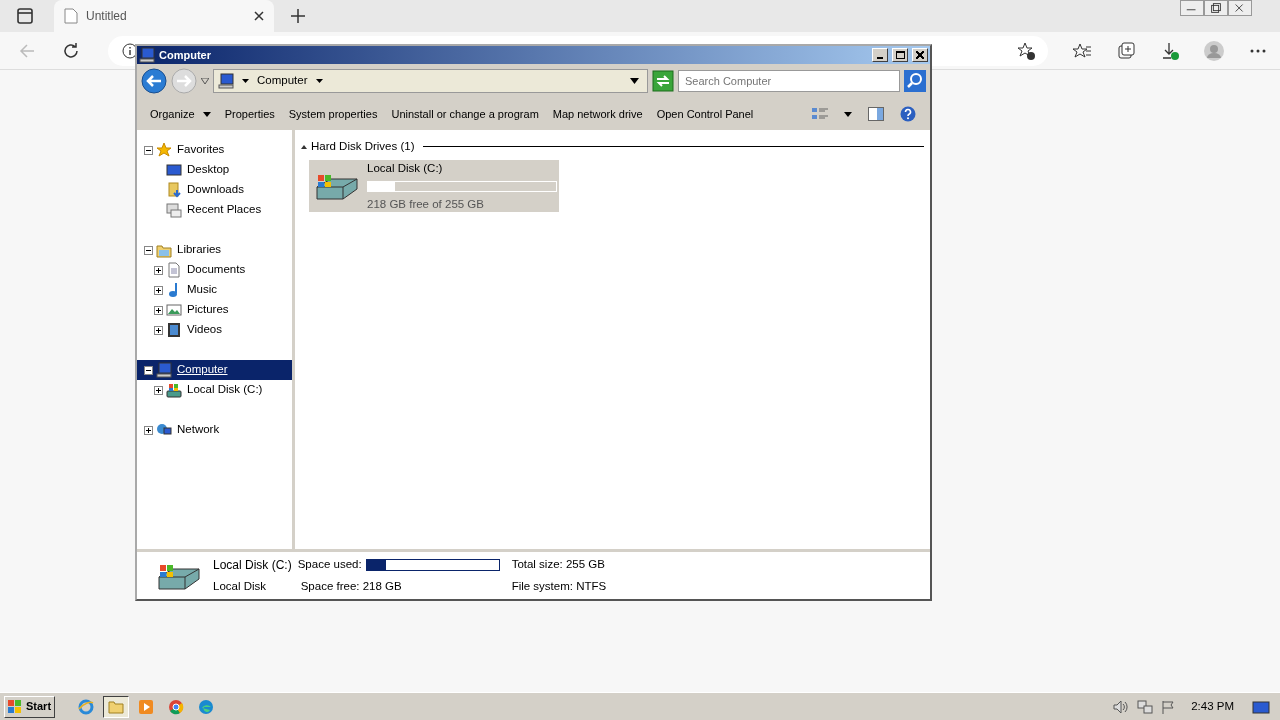 This screenshot has height=720, width=1280. What do you see at coordinates (1170, 50) in the screenshot?
I see `download-icon` at bounding box center [1170, 50].